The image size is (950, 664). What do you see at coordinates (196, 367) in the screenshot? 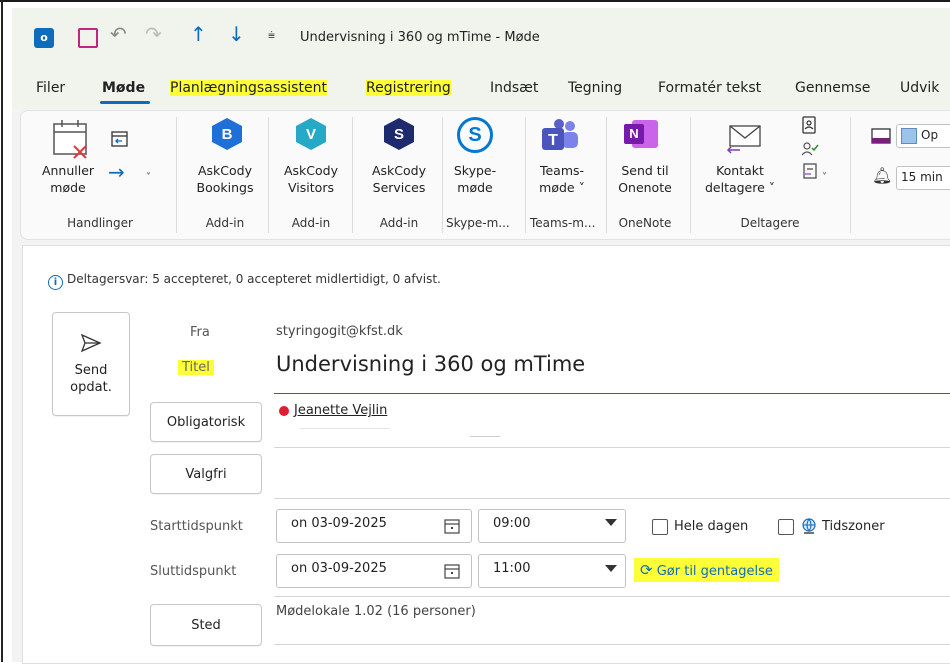
I see `title-label: Titel` at bounding box center [196, 367].